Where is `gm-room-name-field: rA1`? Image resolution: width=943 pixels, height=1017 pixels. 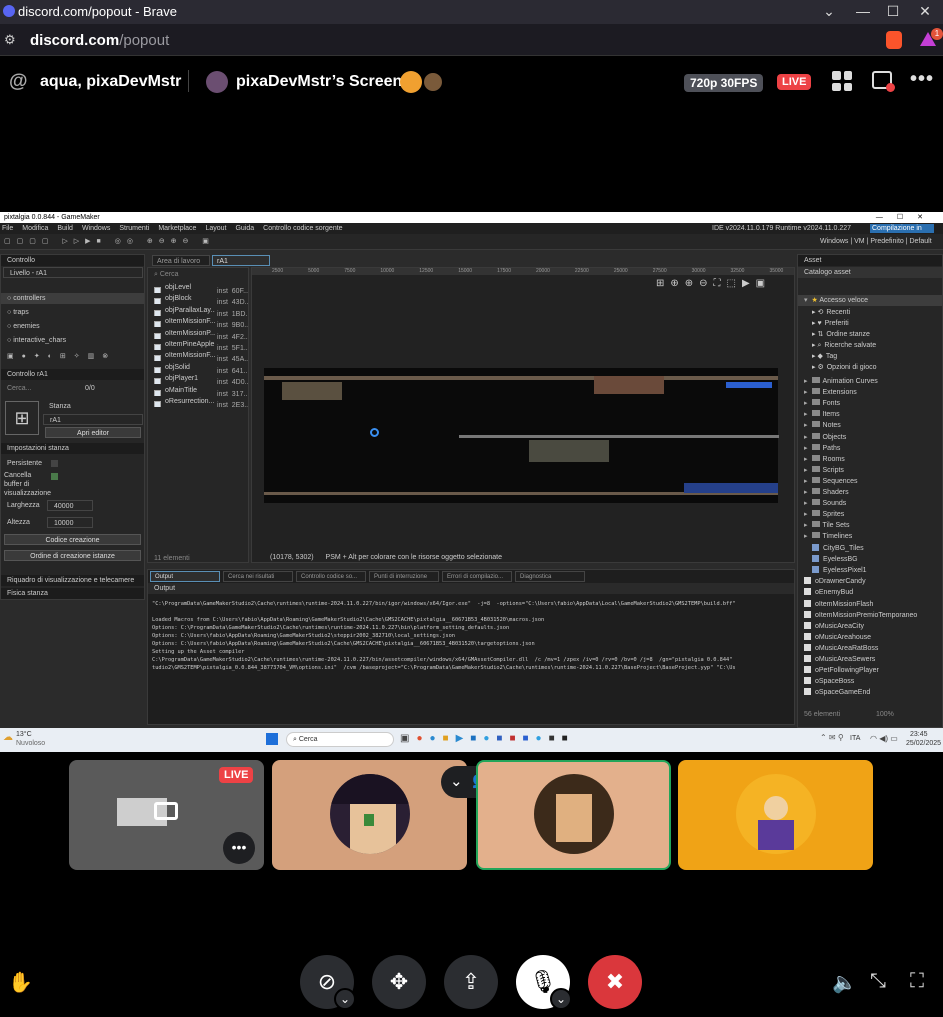
gm-room-name-field: rA1 is located at coordinates (93, 419).